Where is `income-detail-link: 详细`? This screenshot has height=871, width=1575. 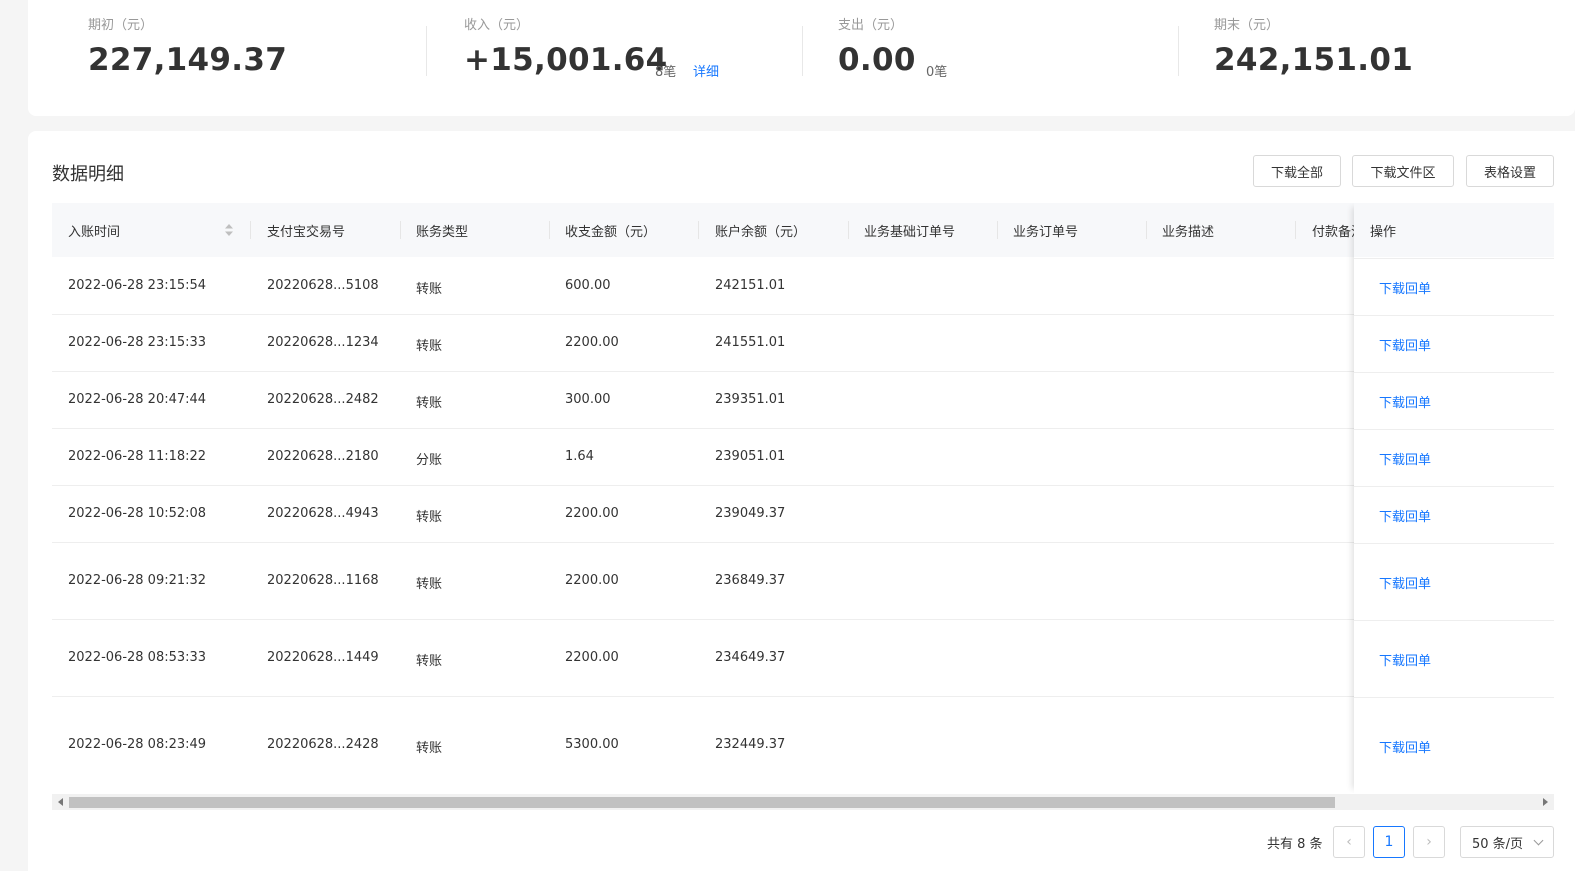 income-detail-link: 详细 is located at coordinates (706, 70).